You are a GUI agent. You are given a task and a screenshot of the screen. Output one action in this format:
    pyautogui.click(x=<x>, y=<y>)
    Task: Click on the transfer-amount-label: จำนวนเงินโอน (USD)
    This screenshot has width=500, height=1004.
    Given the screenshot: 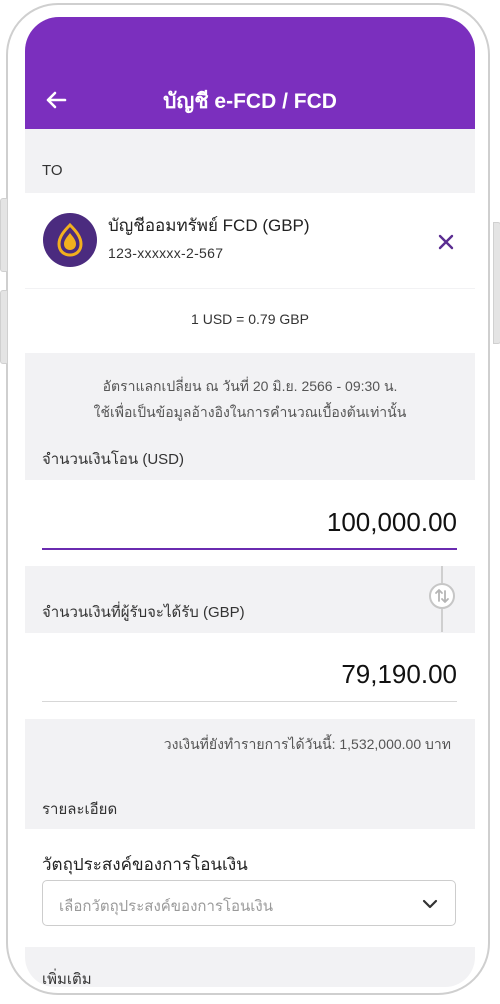 What is the action you would take?
    pyautogui.click(x=113, y=459)
    